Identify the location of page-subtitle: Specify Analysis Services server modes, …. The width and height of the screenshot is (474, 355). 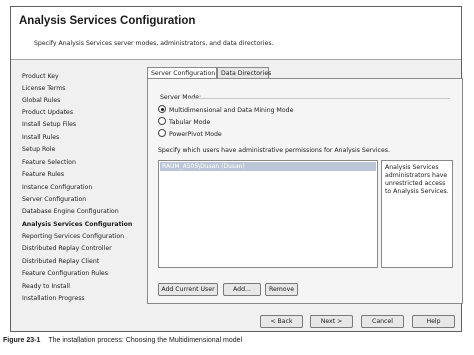
(154, 43).